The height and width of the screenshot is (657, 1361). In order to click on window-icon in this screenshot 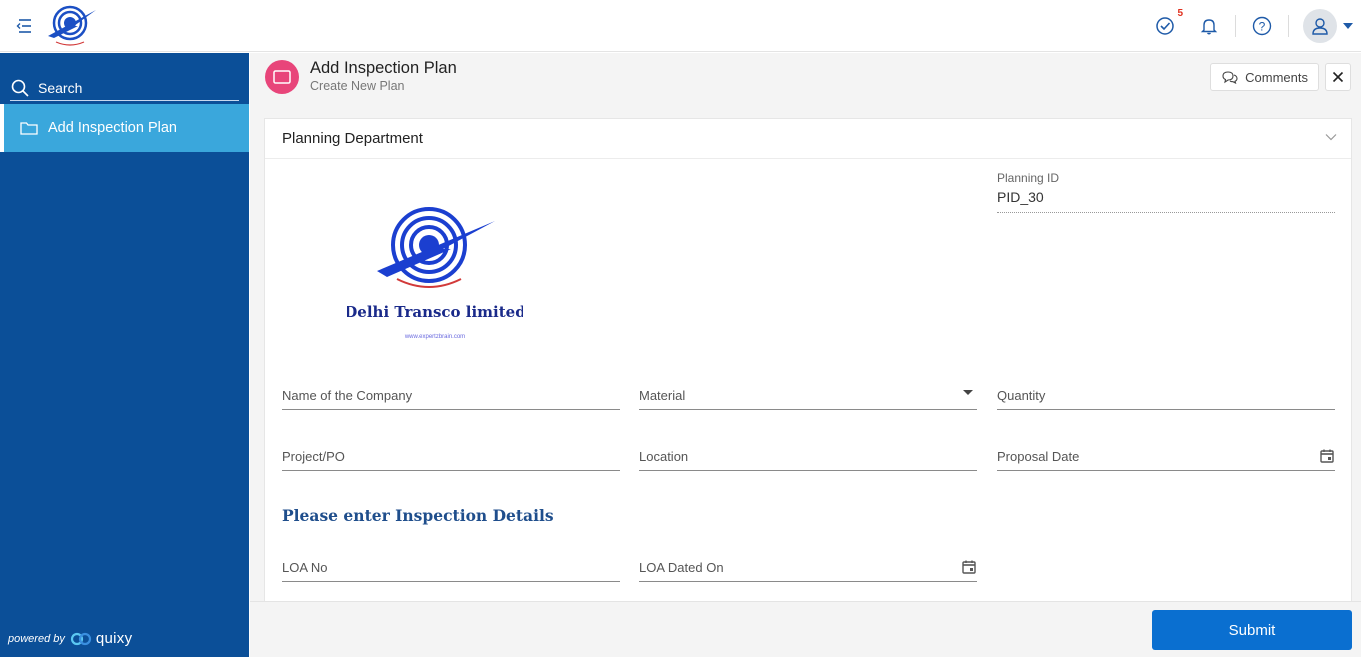, I will do `click(282, 77)`.